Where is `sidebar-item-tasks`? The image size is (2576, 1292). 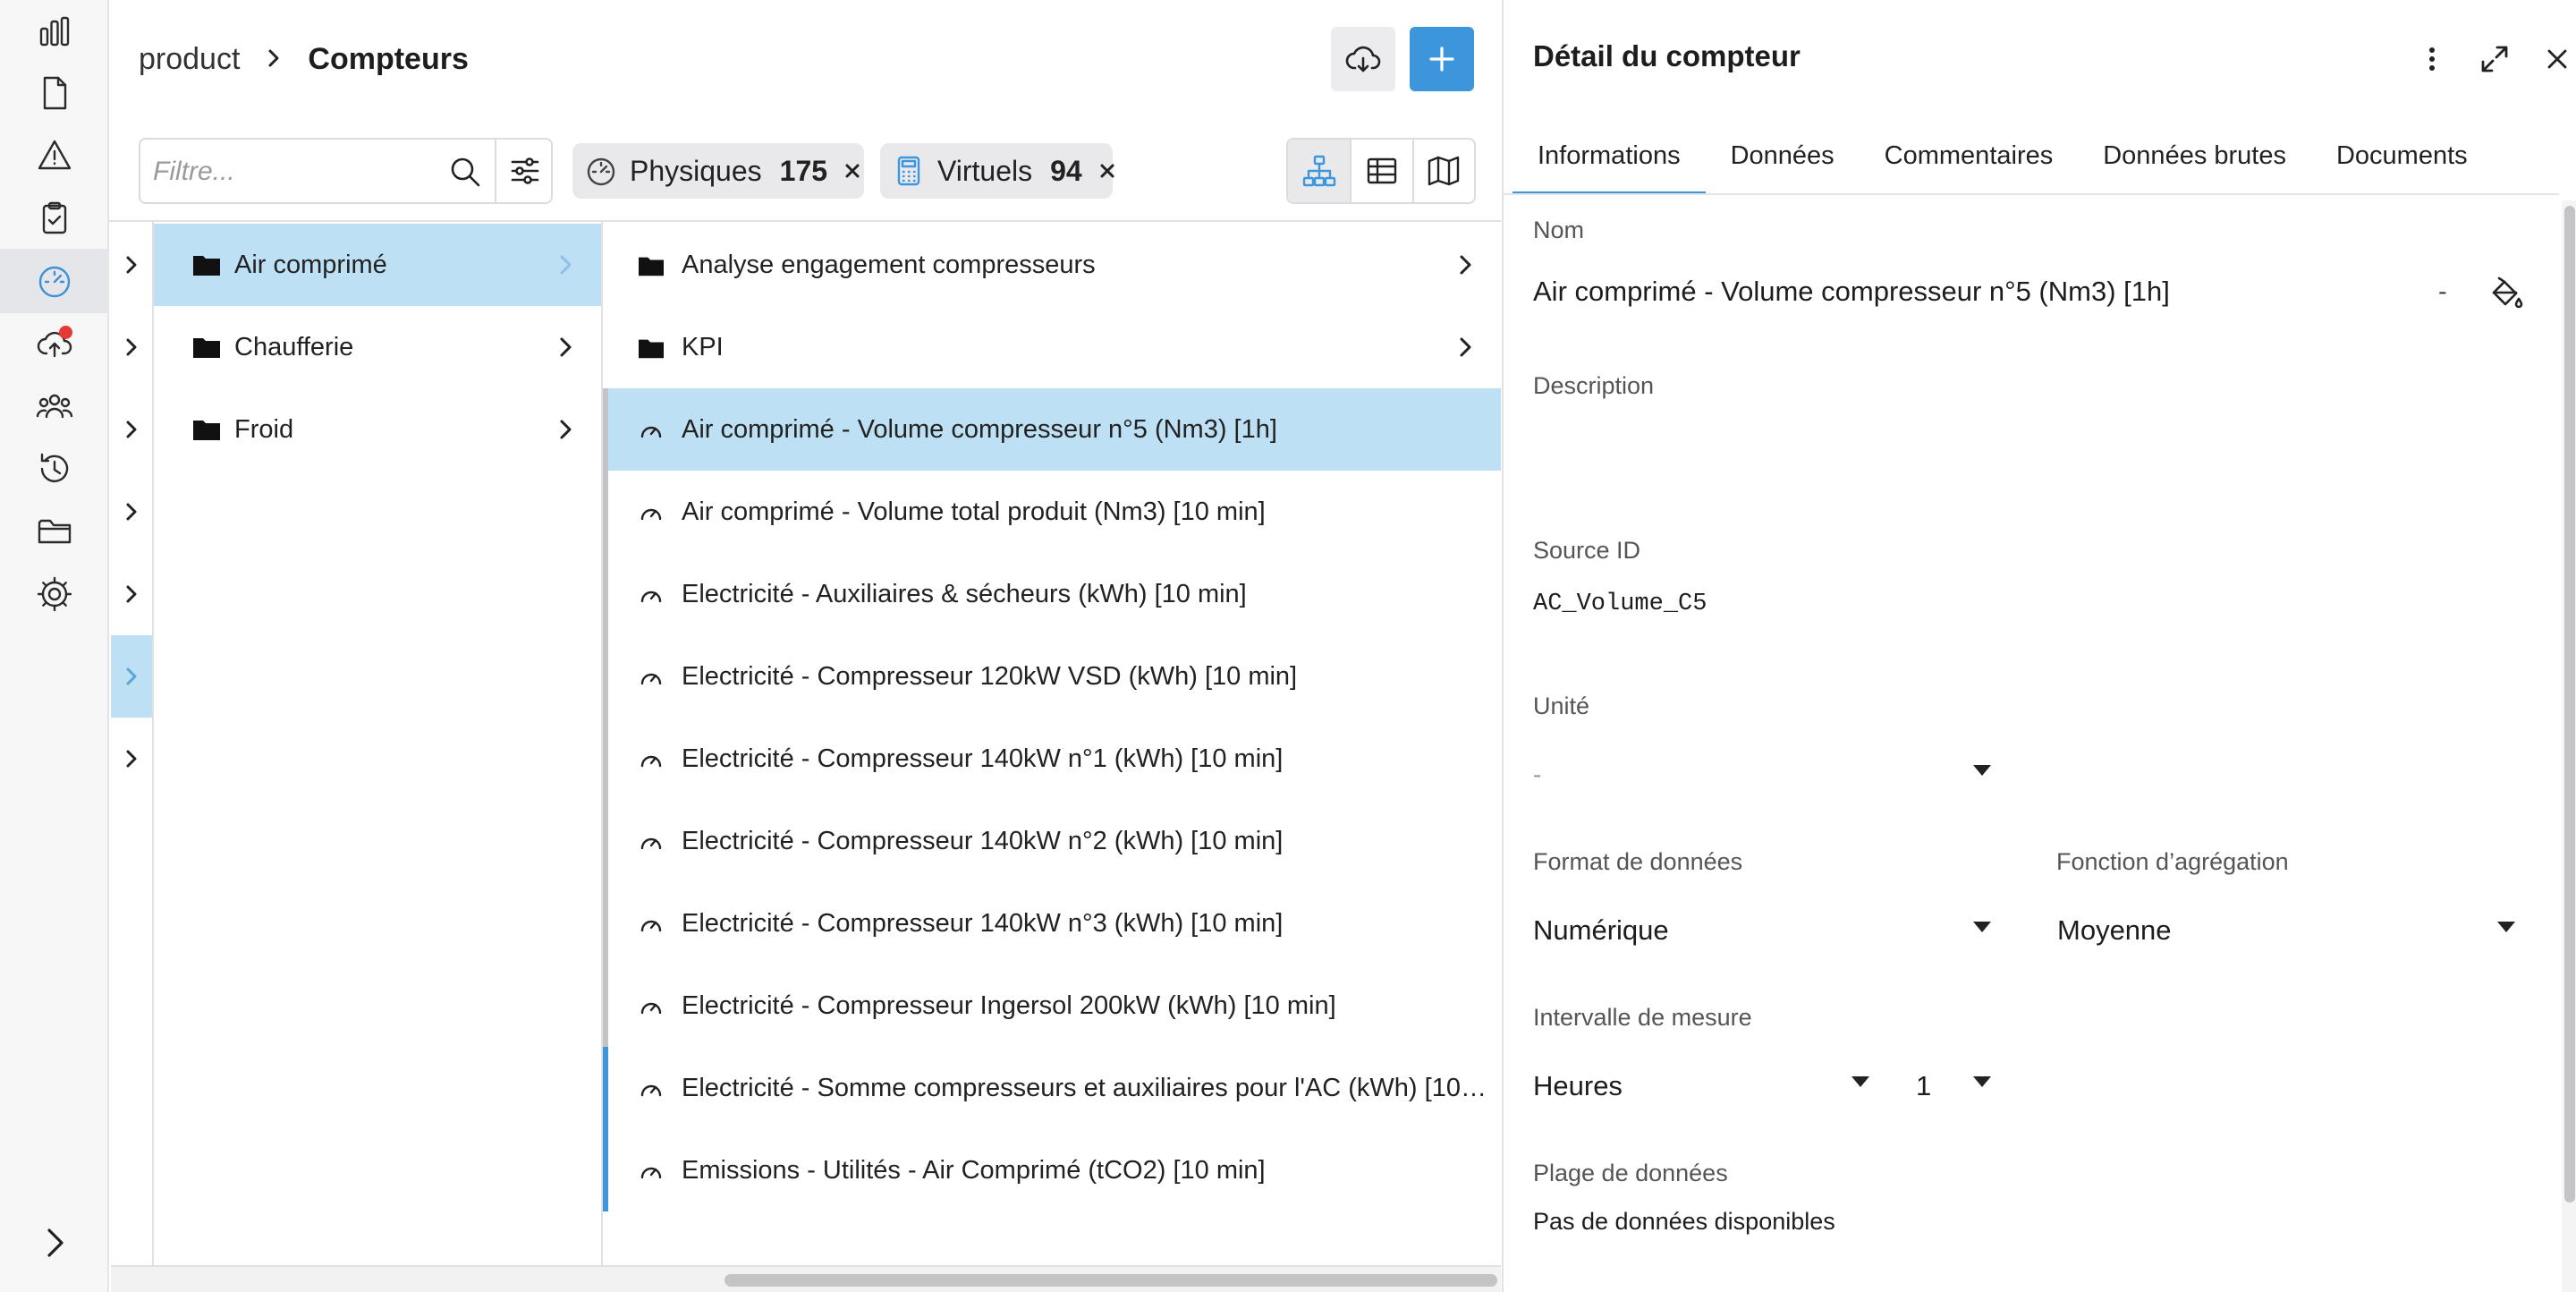 sidebar-item-tasks is located at coordinates (54, 218).